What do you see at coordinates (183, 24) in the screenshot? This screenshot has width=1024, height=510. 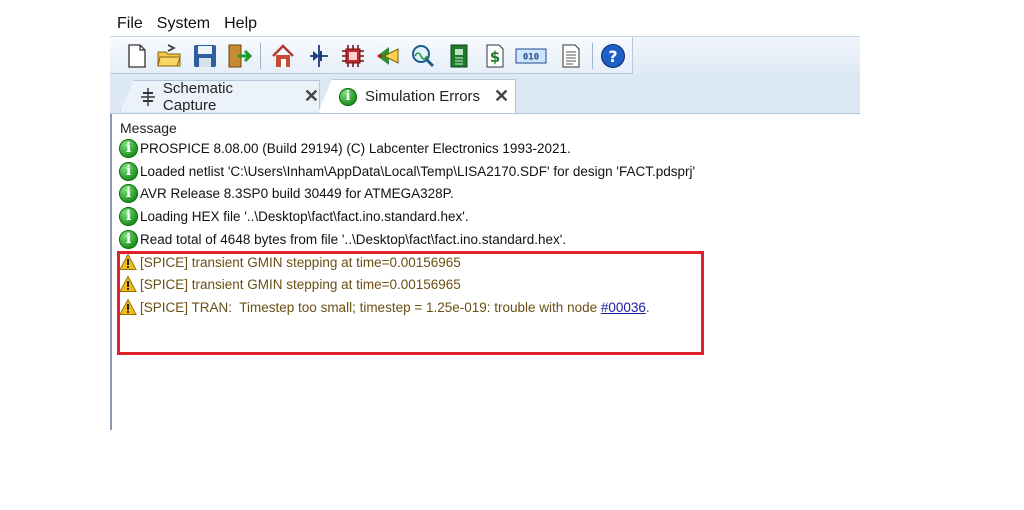 I see `menu-system: System` at bounding box center [183, 24].